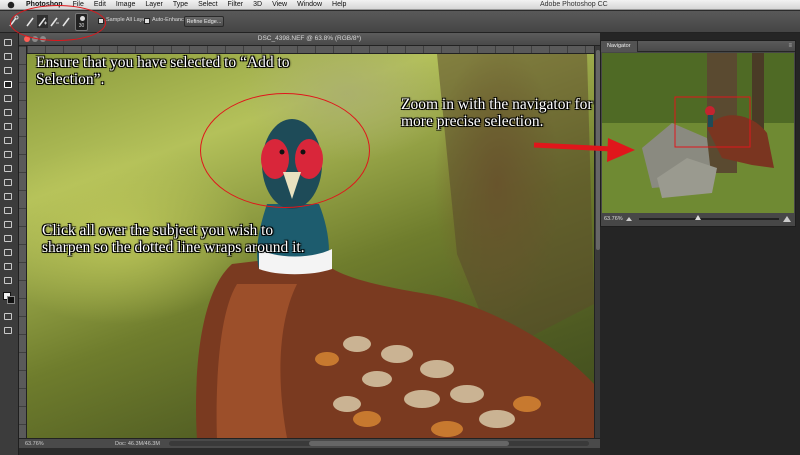 The height and width of the screenshot is (455, 800). Describe the element at coordinates (409, 443) in the screenshot. I see `scroll-thumb` at that location.